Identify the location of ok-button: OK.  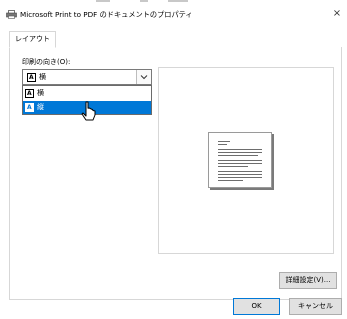
(256, 306).